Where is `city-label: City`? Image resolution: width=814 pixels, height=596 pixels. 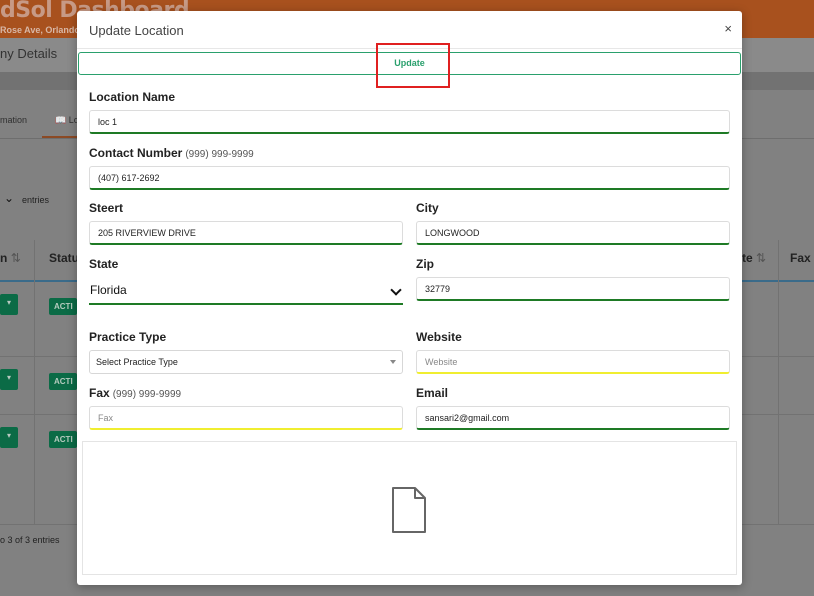
city-label: City is located at coordinates (427, 208).